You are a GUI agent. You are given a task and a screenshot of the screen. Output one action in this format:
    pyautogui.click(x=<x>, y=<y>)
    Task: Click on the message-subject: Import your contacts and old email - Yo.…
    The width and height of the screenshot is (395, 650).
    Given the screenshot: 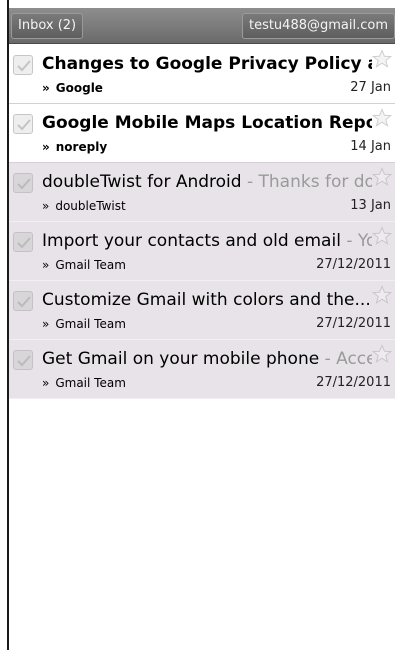 What is the action you would take?
    pyautogui.click(x=207, y=241)
    